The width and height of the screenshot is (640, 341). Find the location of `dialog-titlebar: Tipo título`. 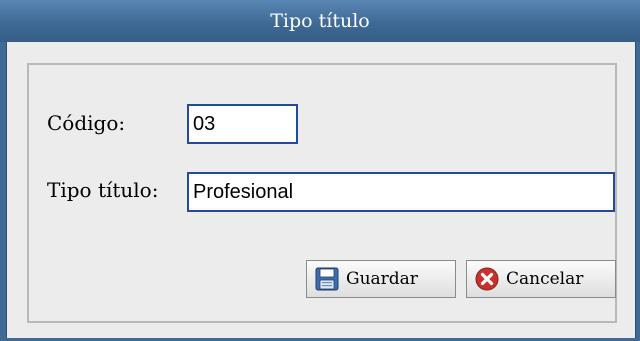

dialog-titlebar: Tipo título is located at coordinates (320, 21).